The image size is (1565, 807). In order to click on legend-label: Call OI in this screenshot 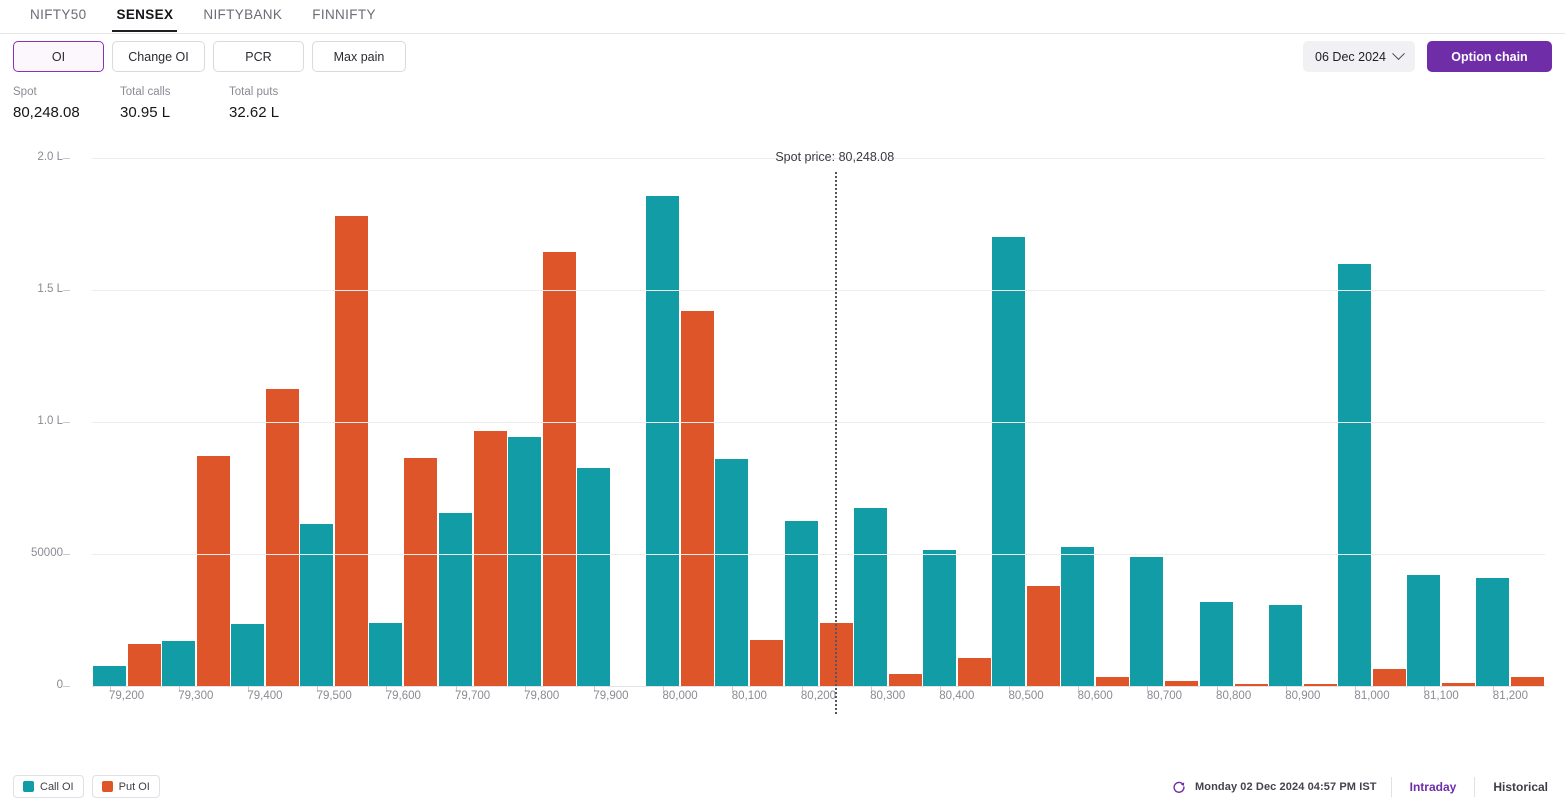, I will do `click(57, 786)`.